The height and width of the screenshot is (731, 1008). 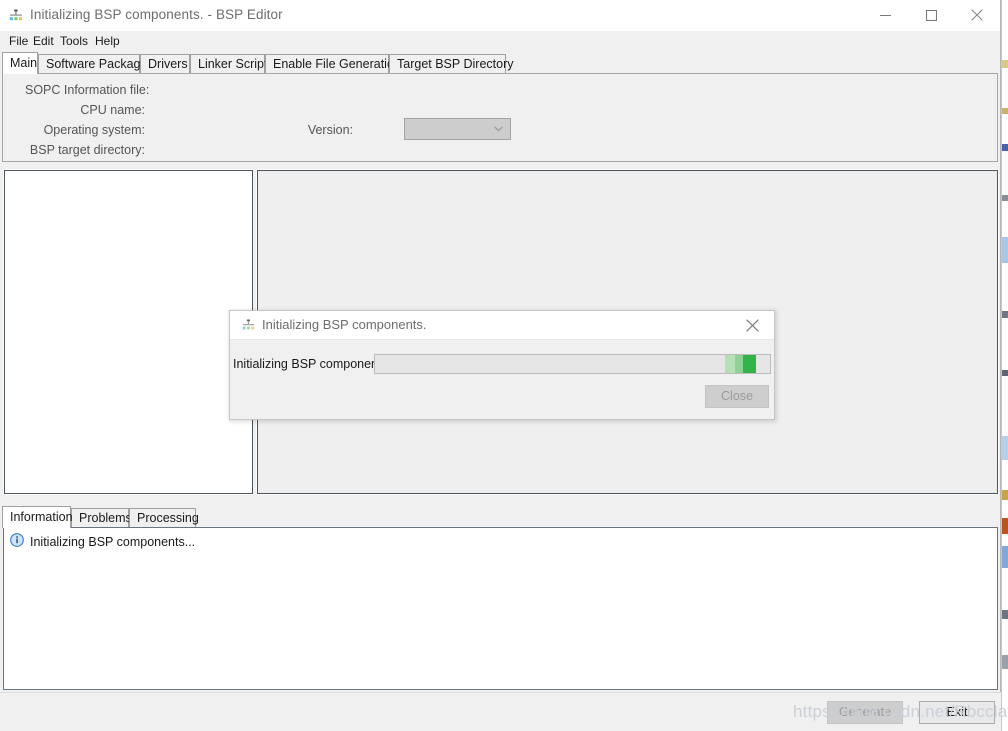 What do you see at coordinates (228, 63) in the screenshot?
I see `tab-linker-script: Linker Script` at bounding box center [228, 63].